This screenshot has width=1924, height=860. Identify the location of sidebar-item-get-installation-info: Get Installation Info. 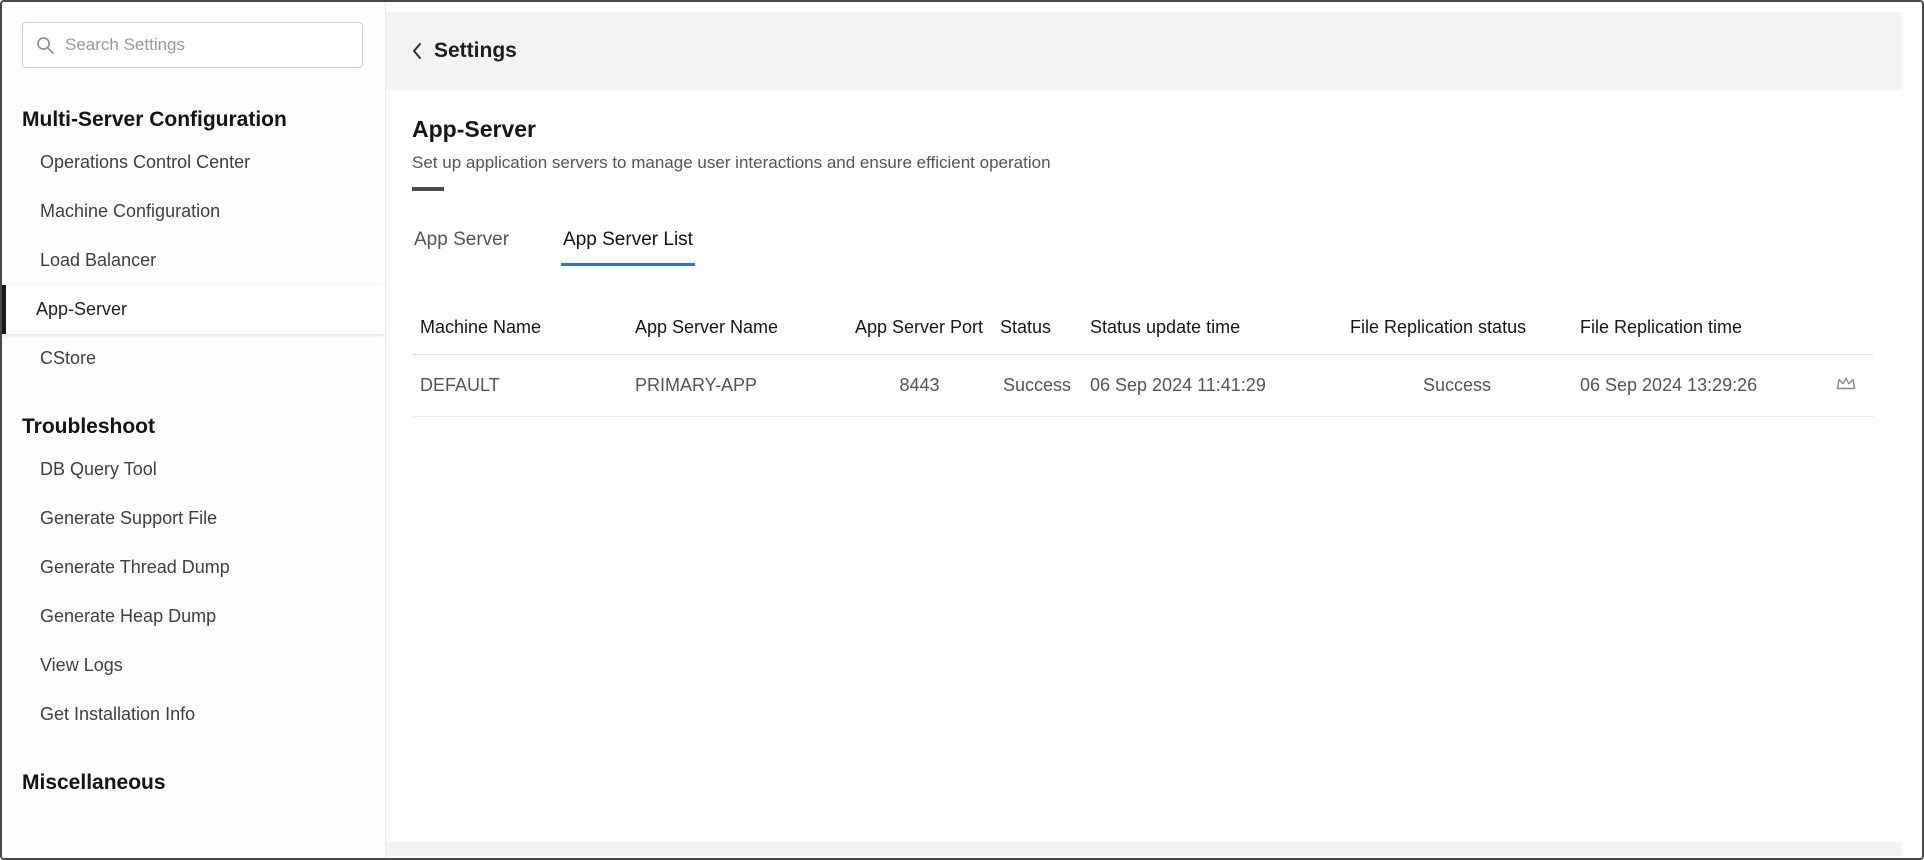
(193, 714).